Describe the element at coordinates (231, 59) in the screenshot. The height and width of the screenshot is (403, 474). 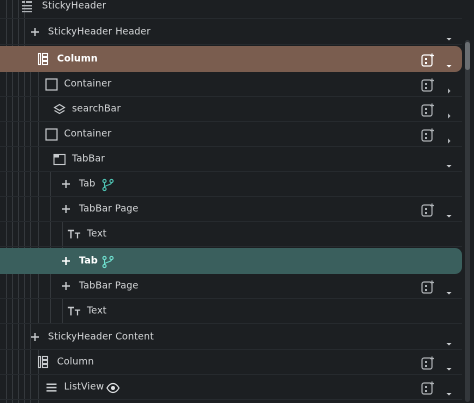
I see `tree-row-column-selected: Column` at that location.